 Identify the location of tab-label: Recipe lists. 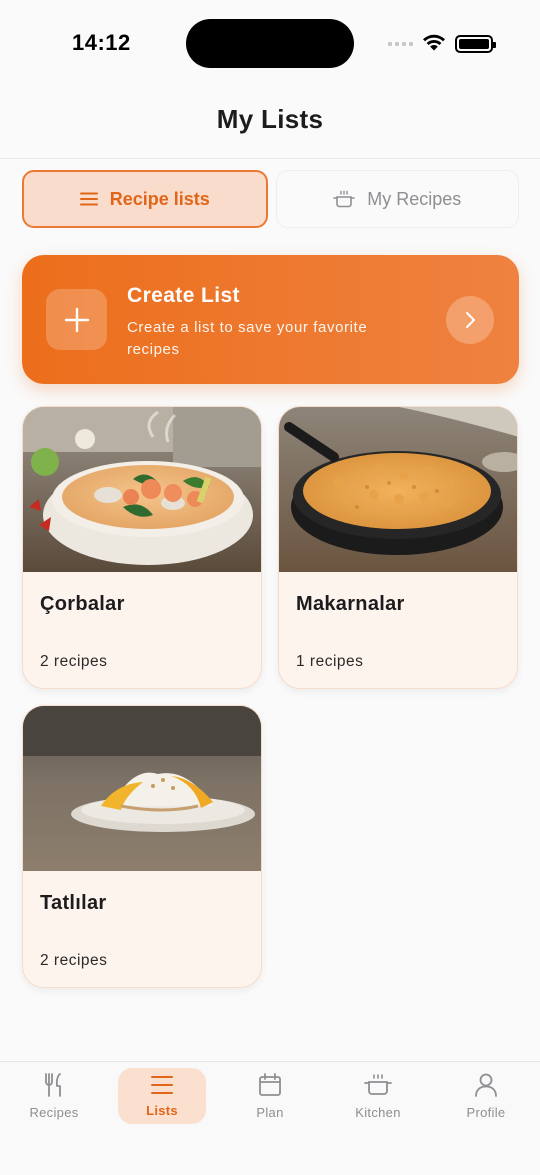
(159, 198).